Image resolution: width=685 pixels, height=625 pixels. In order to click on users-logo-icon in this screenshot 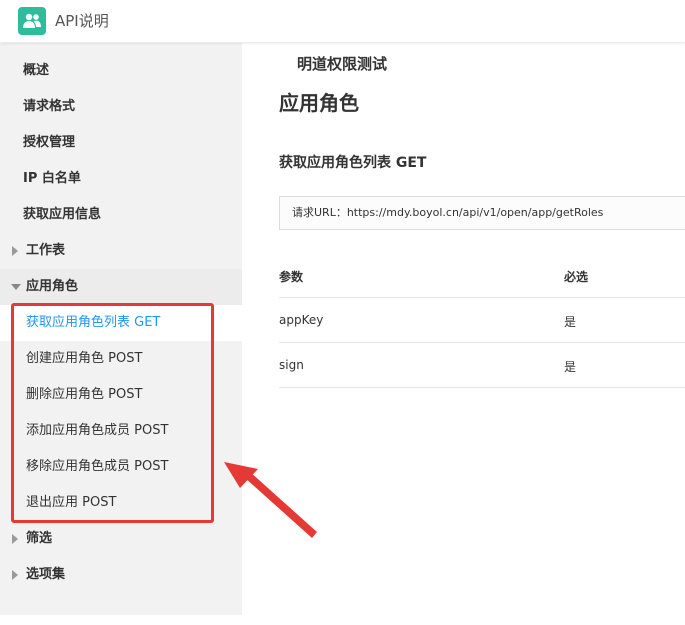, I will do `click(32, 21)`.